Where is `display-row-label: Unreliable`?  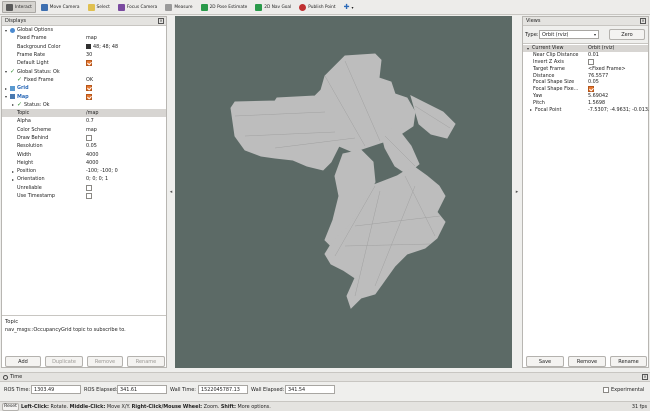 display-row-label: Unreliable is located at coordinates (29, 187).